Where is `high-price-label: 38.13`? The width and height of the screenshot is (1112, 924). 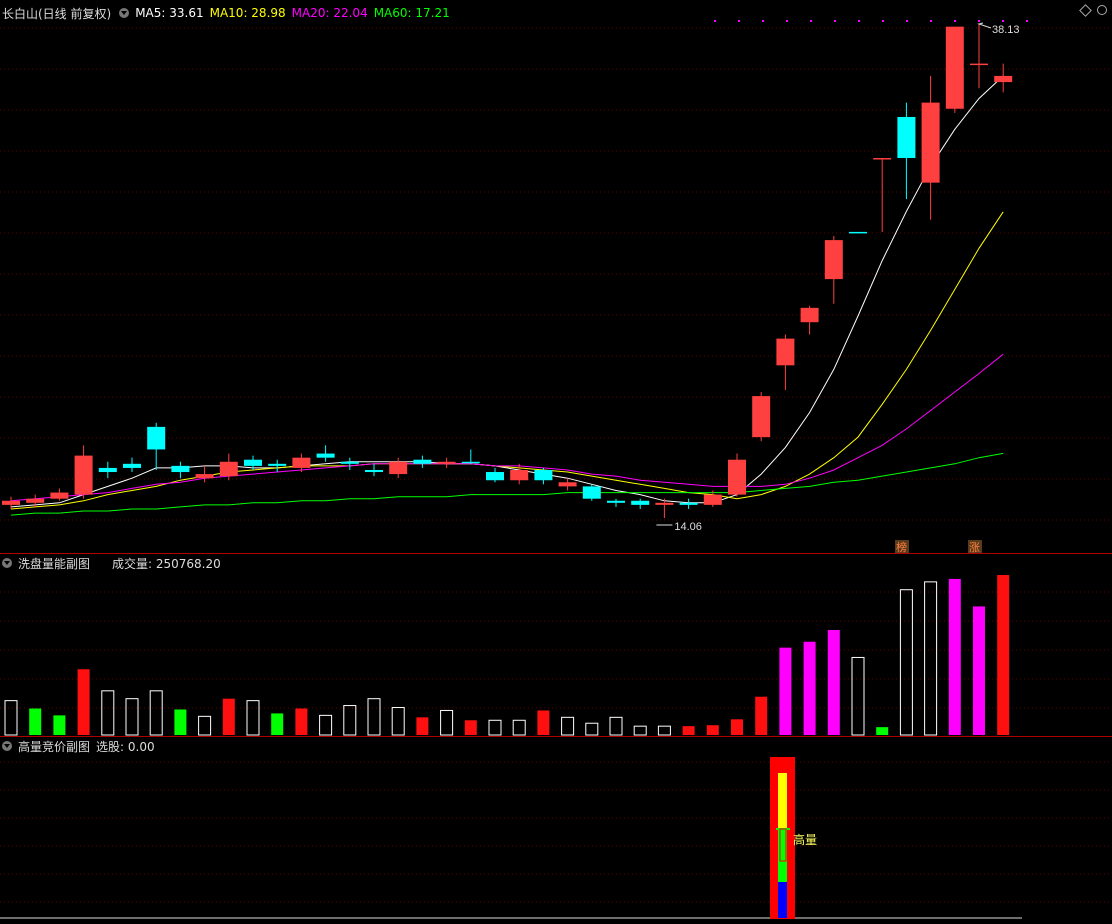 high-price-label: 38.13 is located at coordinates (1006, 30).